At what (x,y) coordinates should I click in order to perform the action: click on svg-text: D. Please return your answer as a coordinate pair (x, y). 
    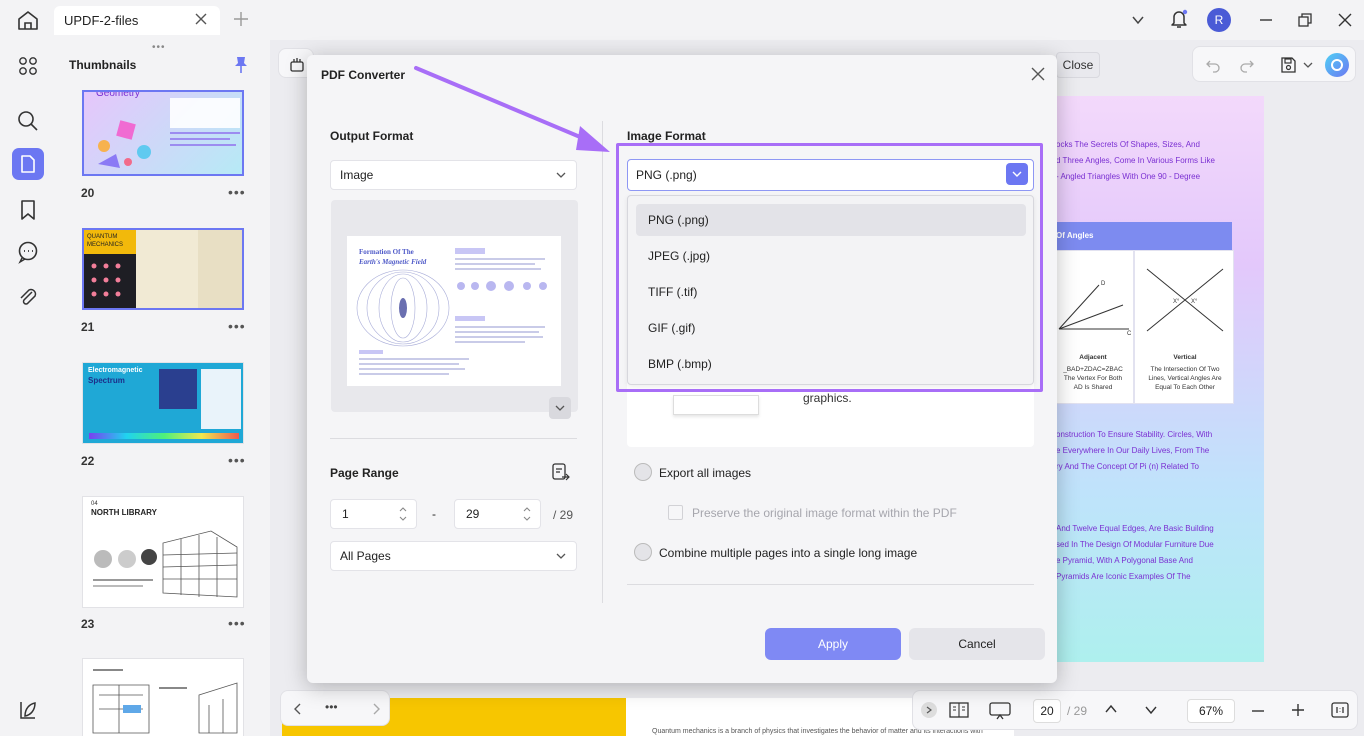
    Looking at the image, I should click on (1103, 284).